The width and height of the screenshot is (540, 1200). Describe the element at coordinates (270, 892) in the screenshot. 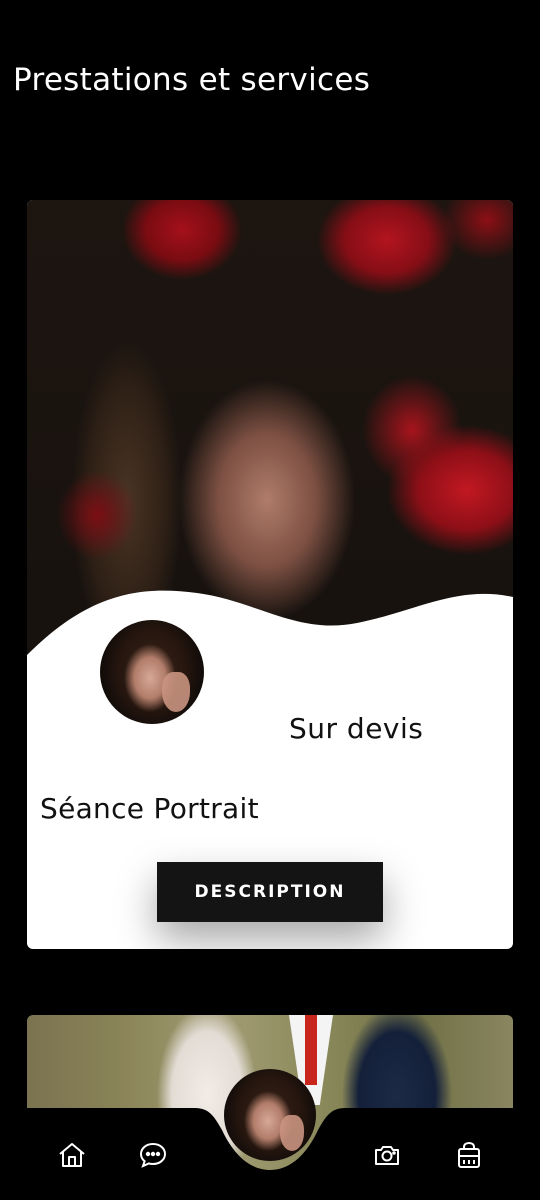

I see `description-button: DESCRIPTION` at that location.